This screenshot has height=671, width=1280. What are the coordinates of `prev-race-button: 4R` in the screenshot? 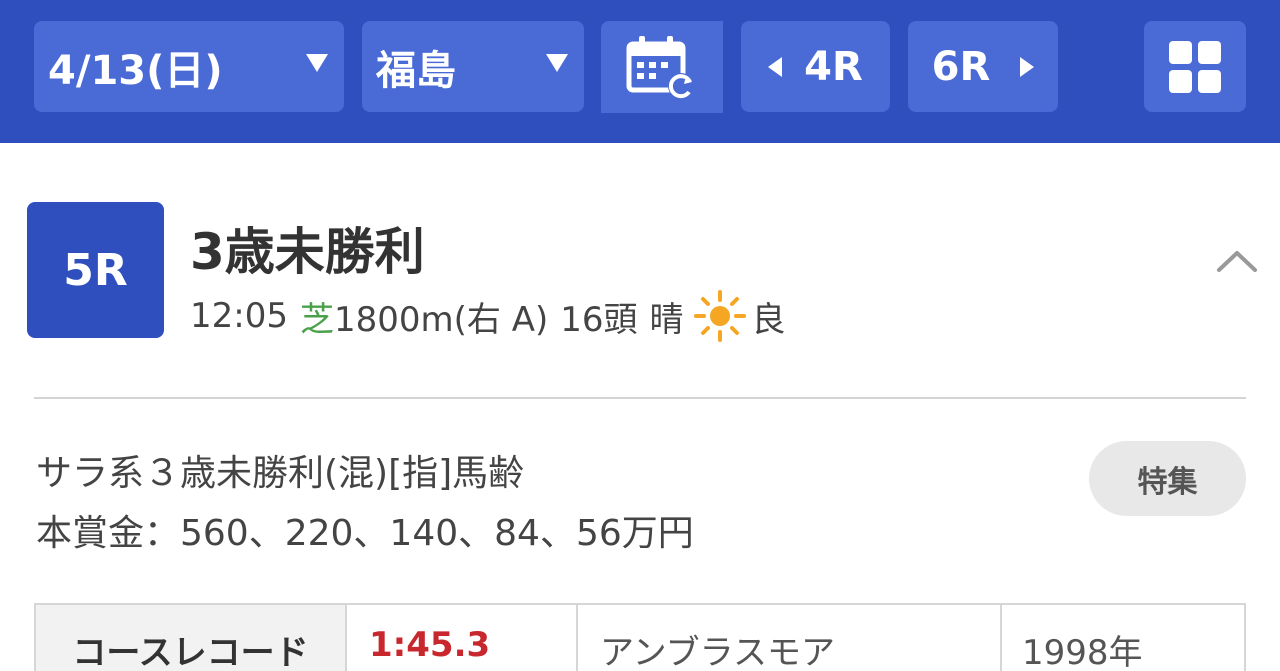 It's located at (815, 66).